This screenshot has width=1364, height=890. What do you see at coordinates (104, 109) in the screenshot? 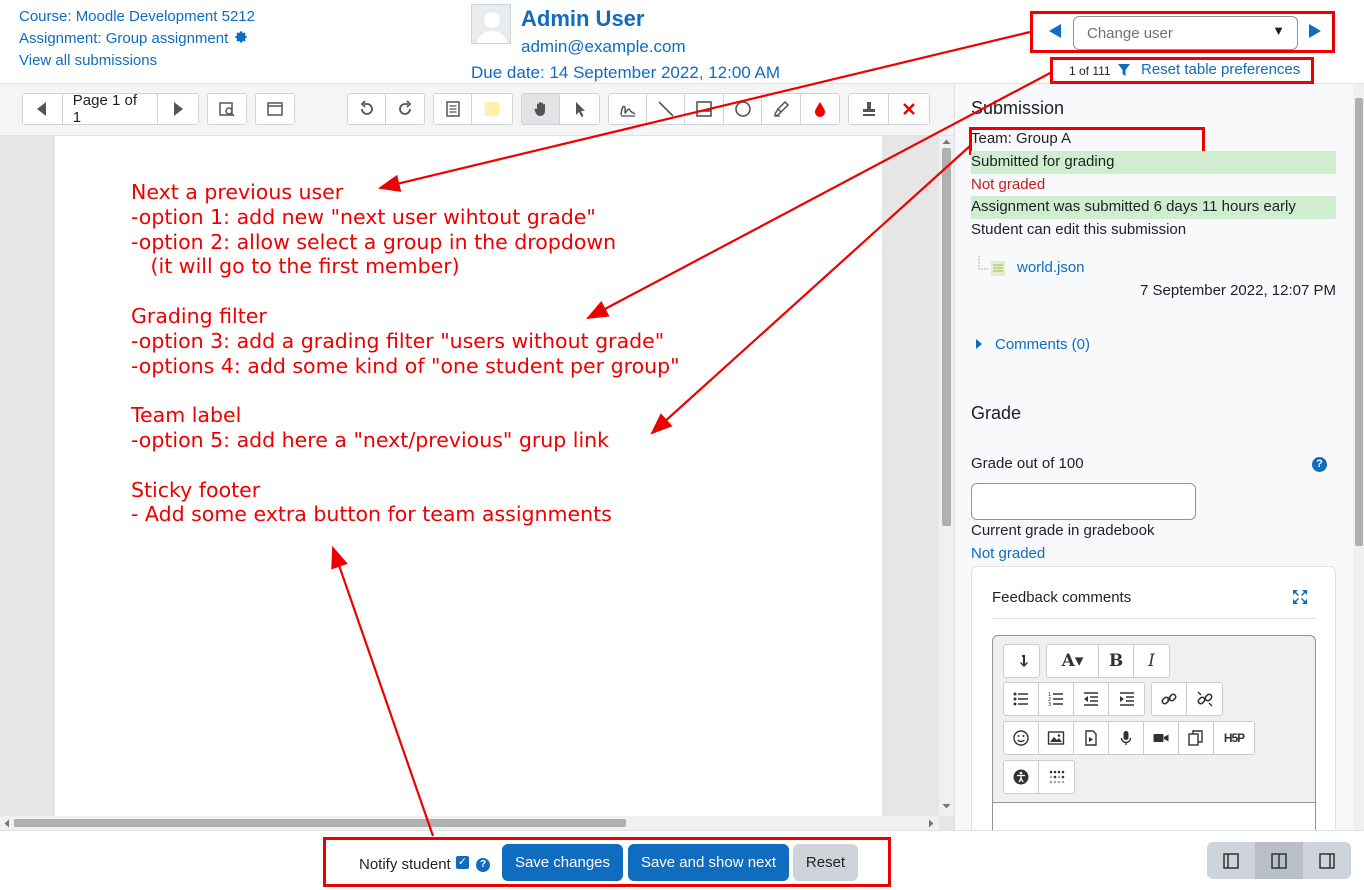
I see `page-label: Page 1 of 1` at bounding box center [104, 109].